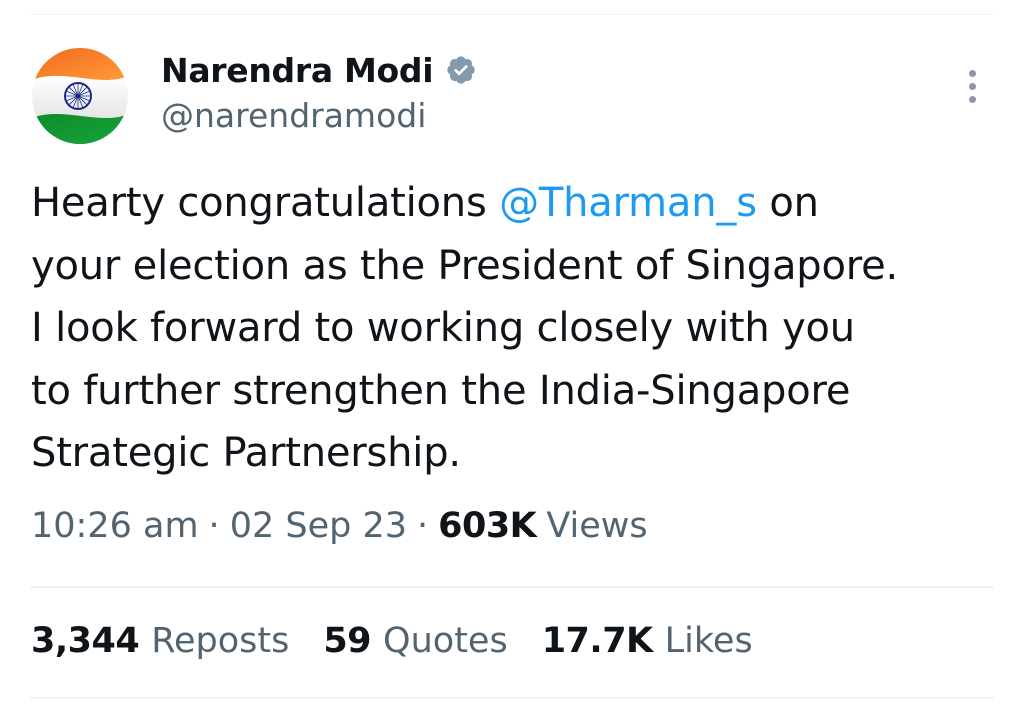 The width and height of the screenshot is (1024, 711). What do you see at coordinates (220, 641) in the screenshot?
I see `reposts-label: Reposts` at bounding box center [220, 641].